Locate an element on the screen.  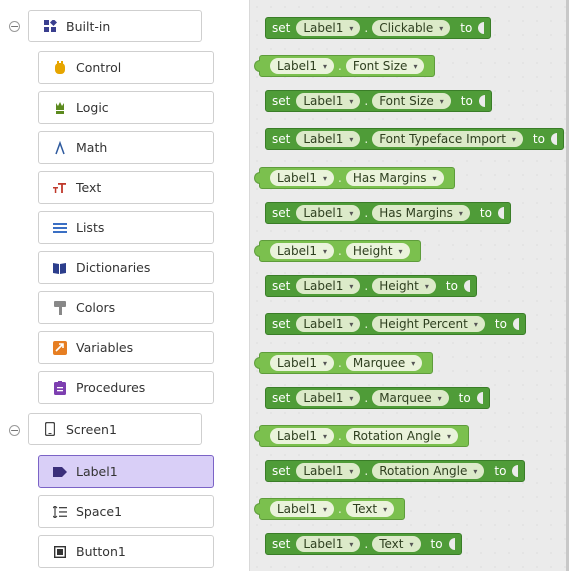
drawer-math: Math is located at coordinates (126, 147).